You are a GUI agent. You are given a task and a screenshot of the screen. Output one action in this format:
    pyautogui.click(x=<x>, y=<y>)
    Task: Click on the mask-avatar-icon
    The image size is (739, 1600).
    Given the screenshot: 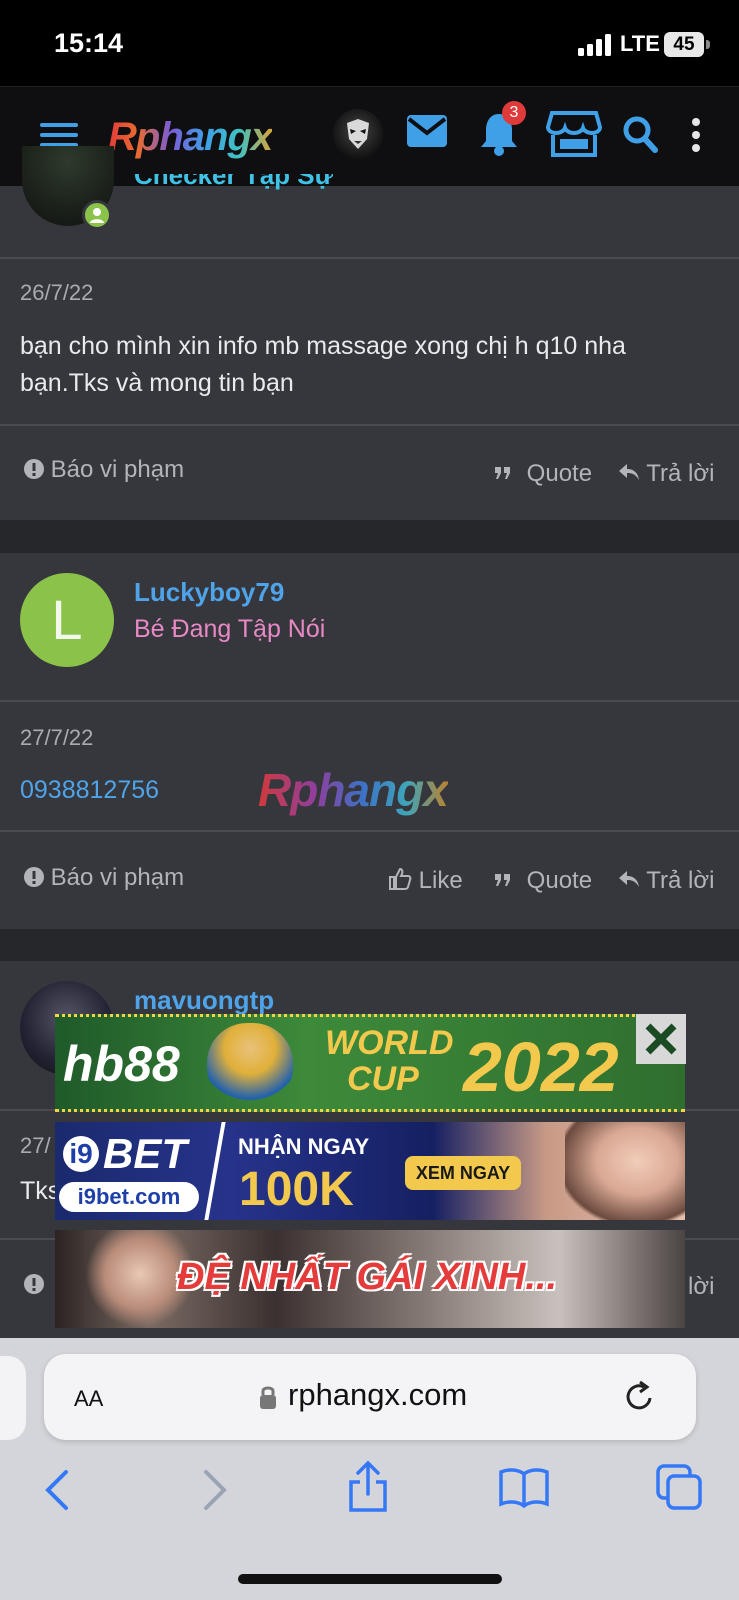 What is the action you would take?
    pyautogui.click(x=358, y=134)
    